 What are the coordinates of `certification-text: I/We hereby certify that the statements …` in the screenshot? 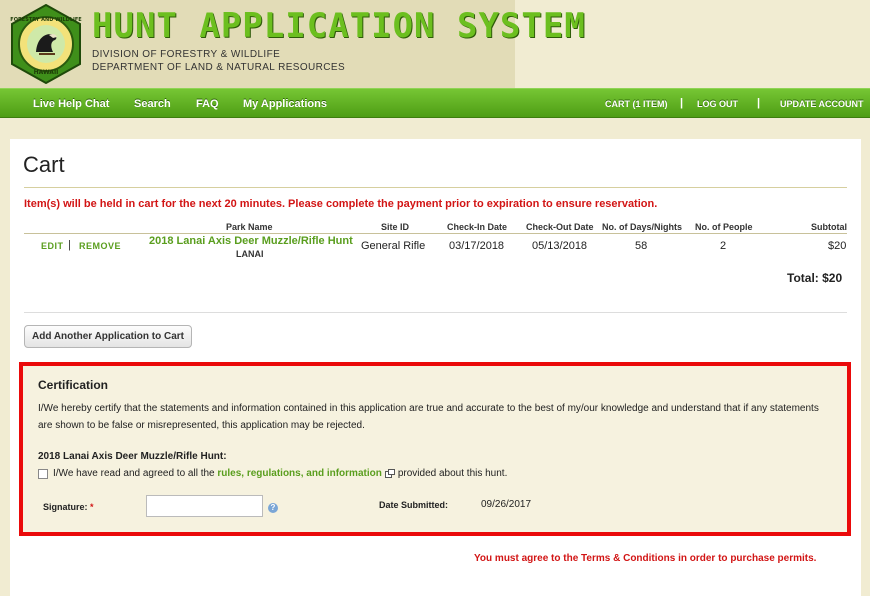 It's located at (428, 417).